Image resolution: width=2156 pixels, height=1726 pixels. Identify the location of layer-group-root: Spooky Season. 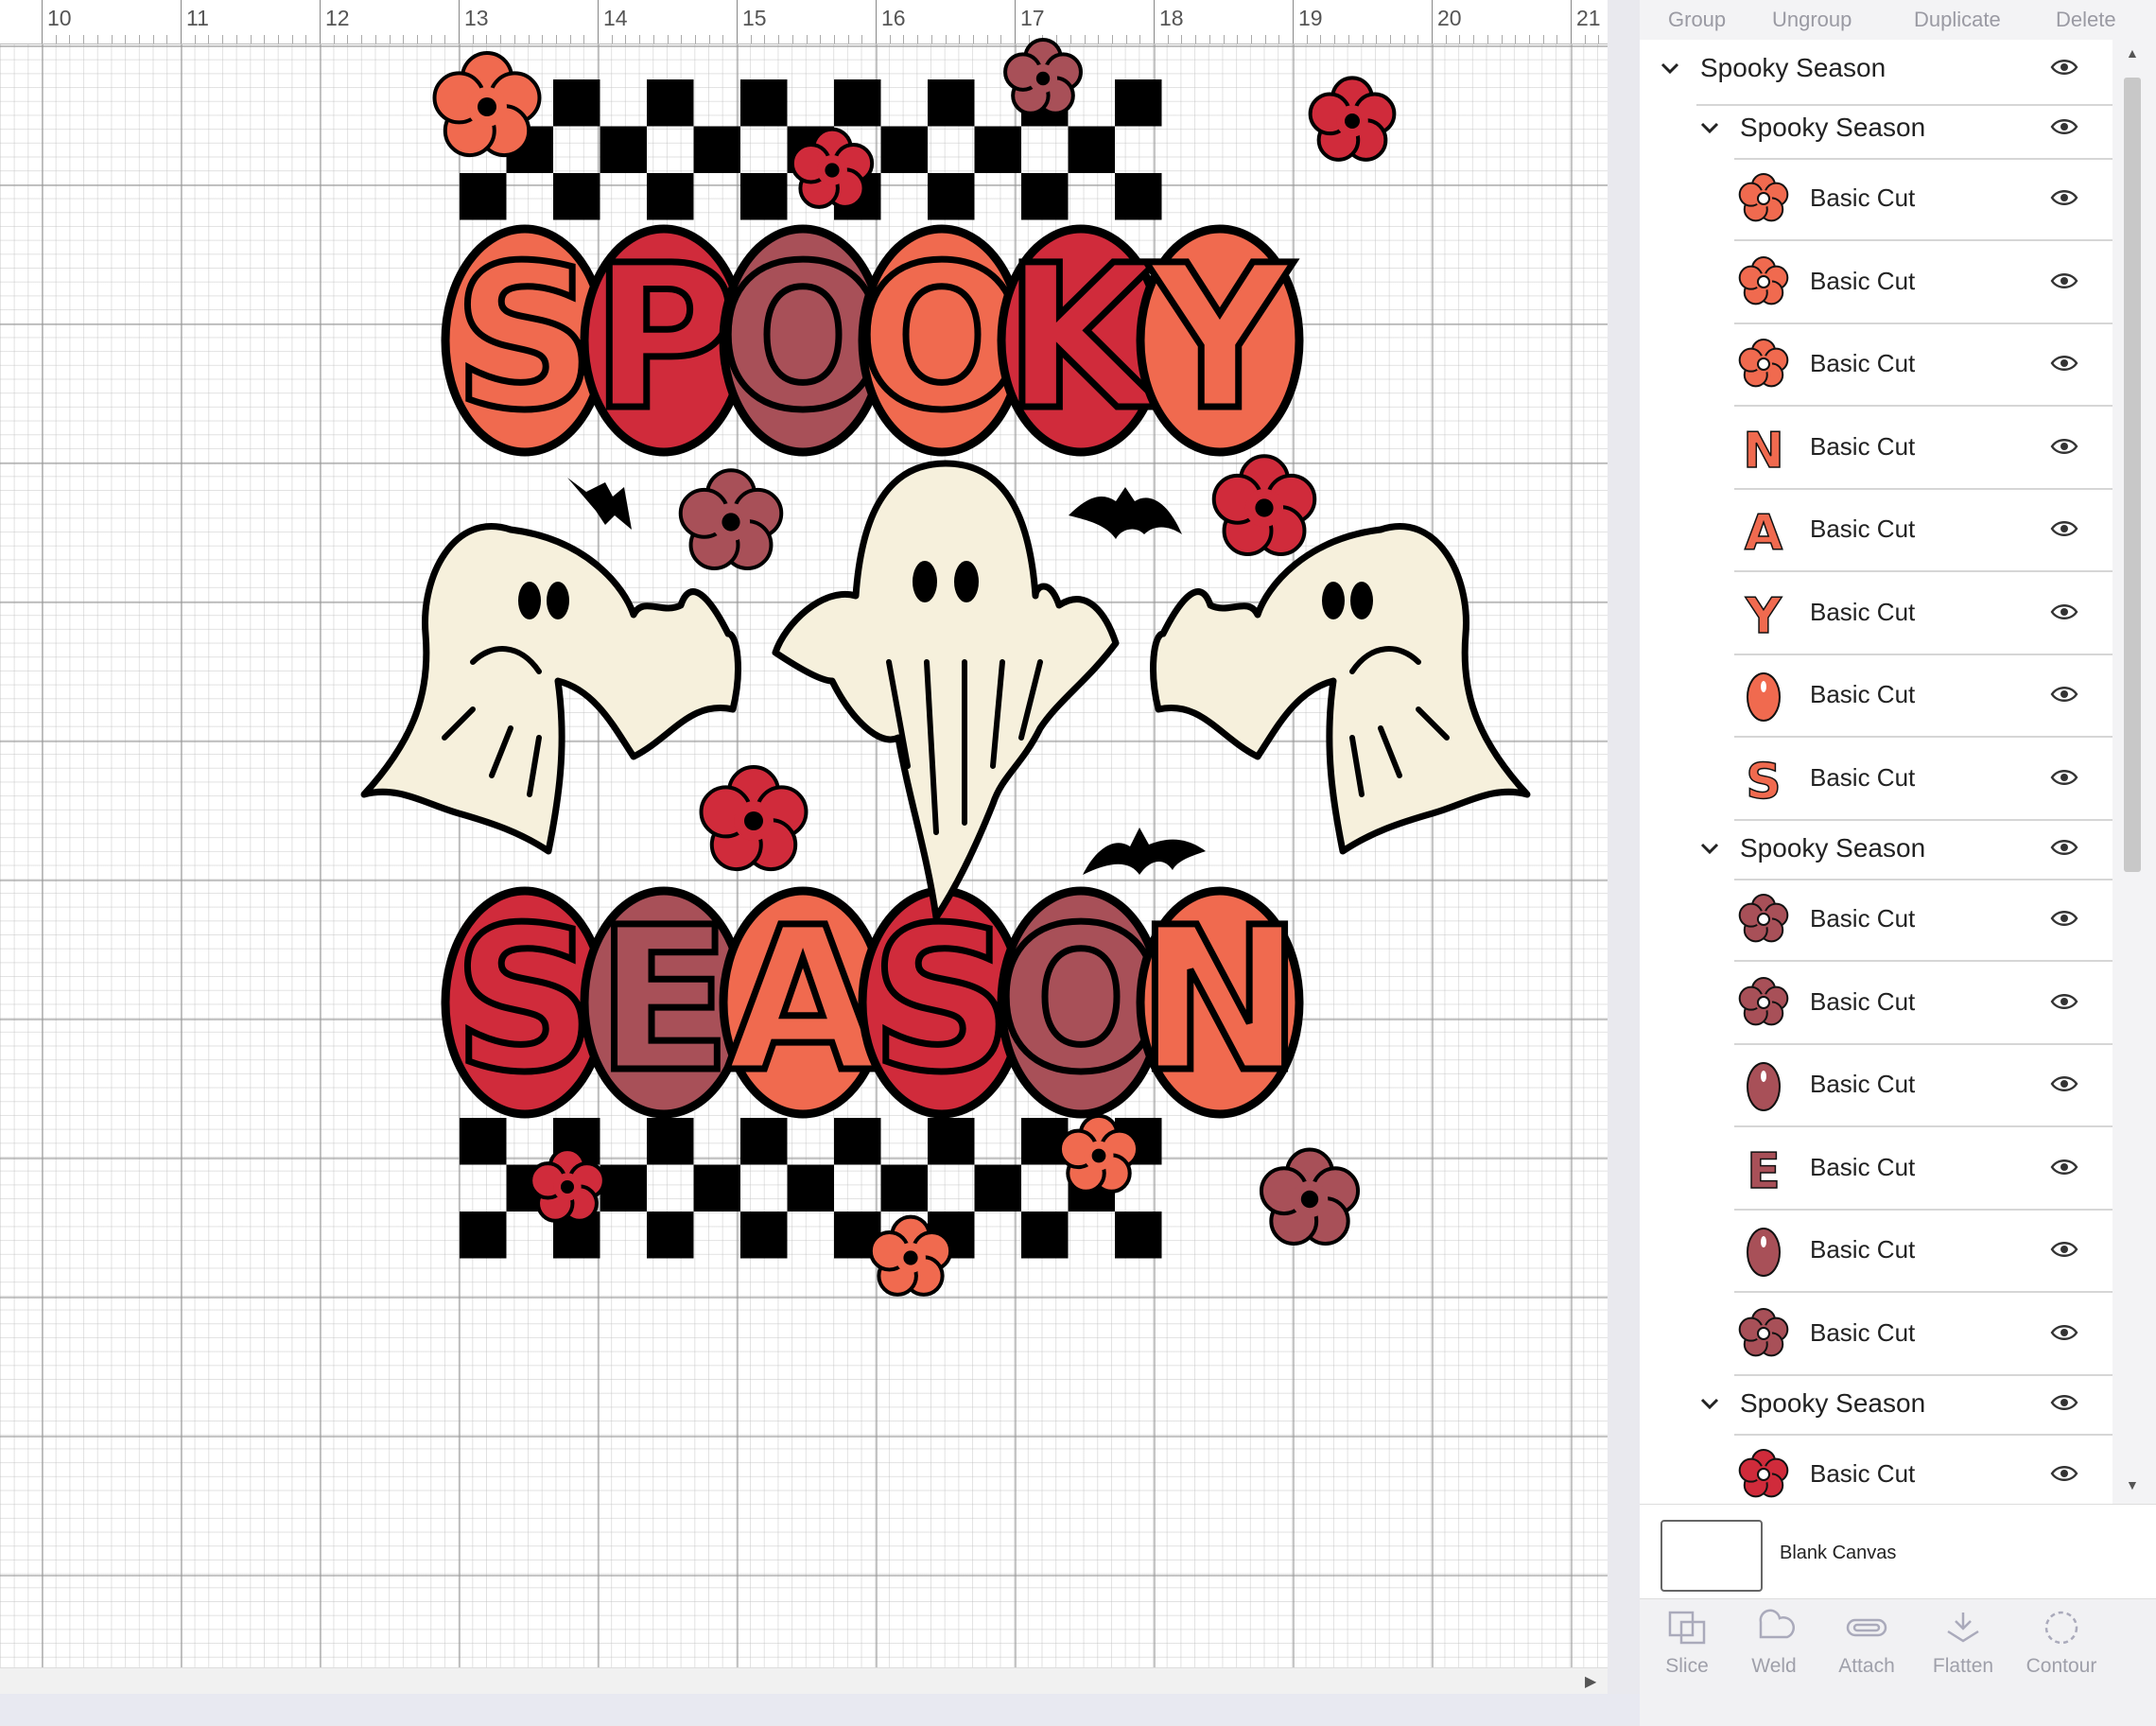
(1877, 68).